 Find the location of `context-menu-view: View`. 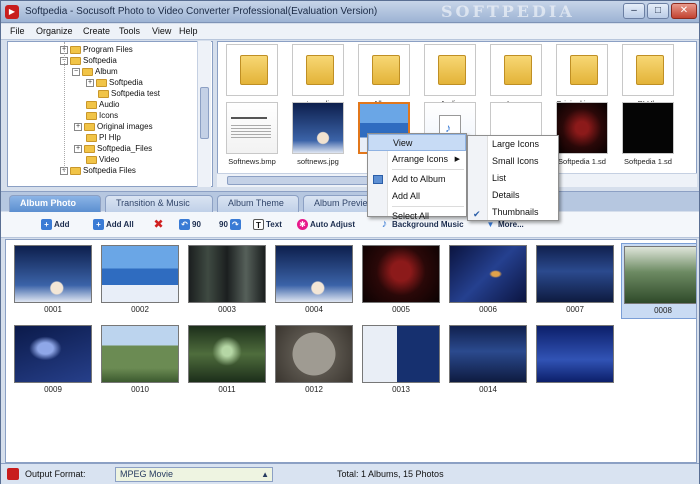

context-menu-view: View is located at coordinates (417, 142).